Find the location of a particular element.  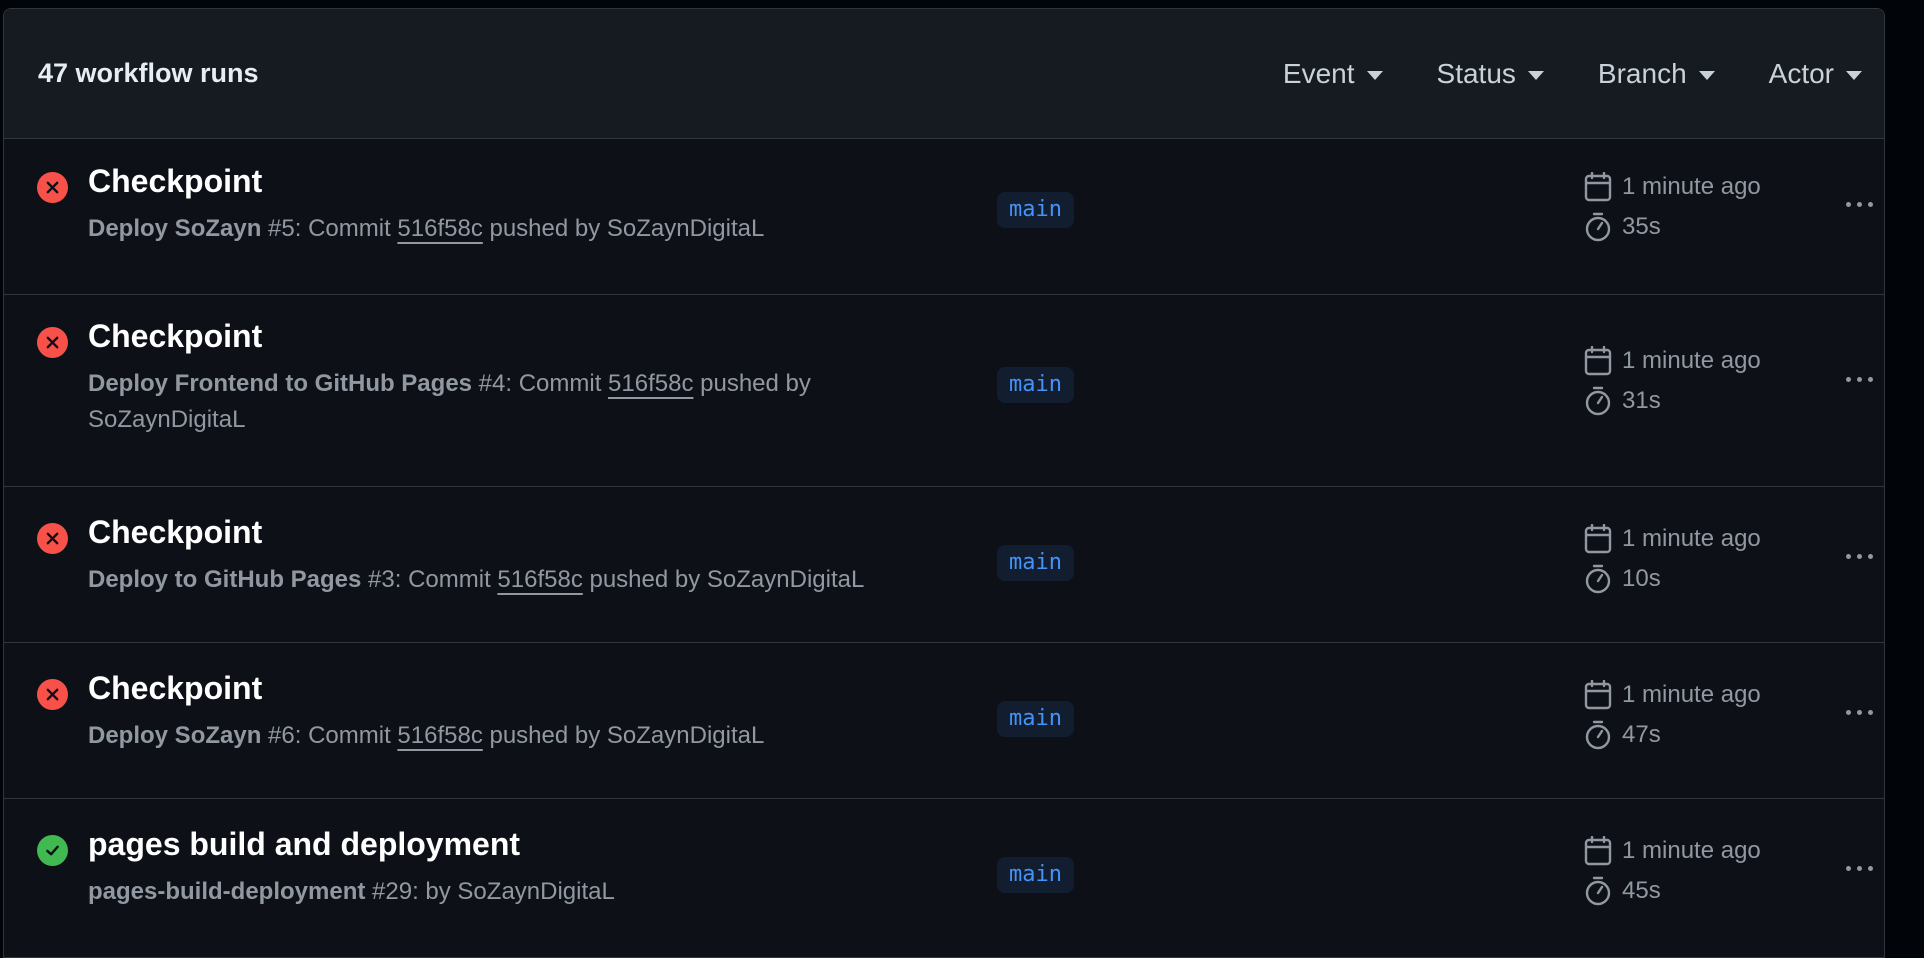

filter-bar: Event Status Branch Actor is located at coordinates (1545, 74).